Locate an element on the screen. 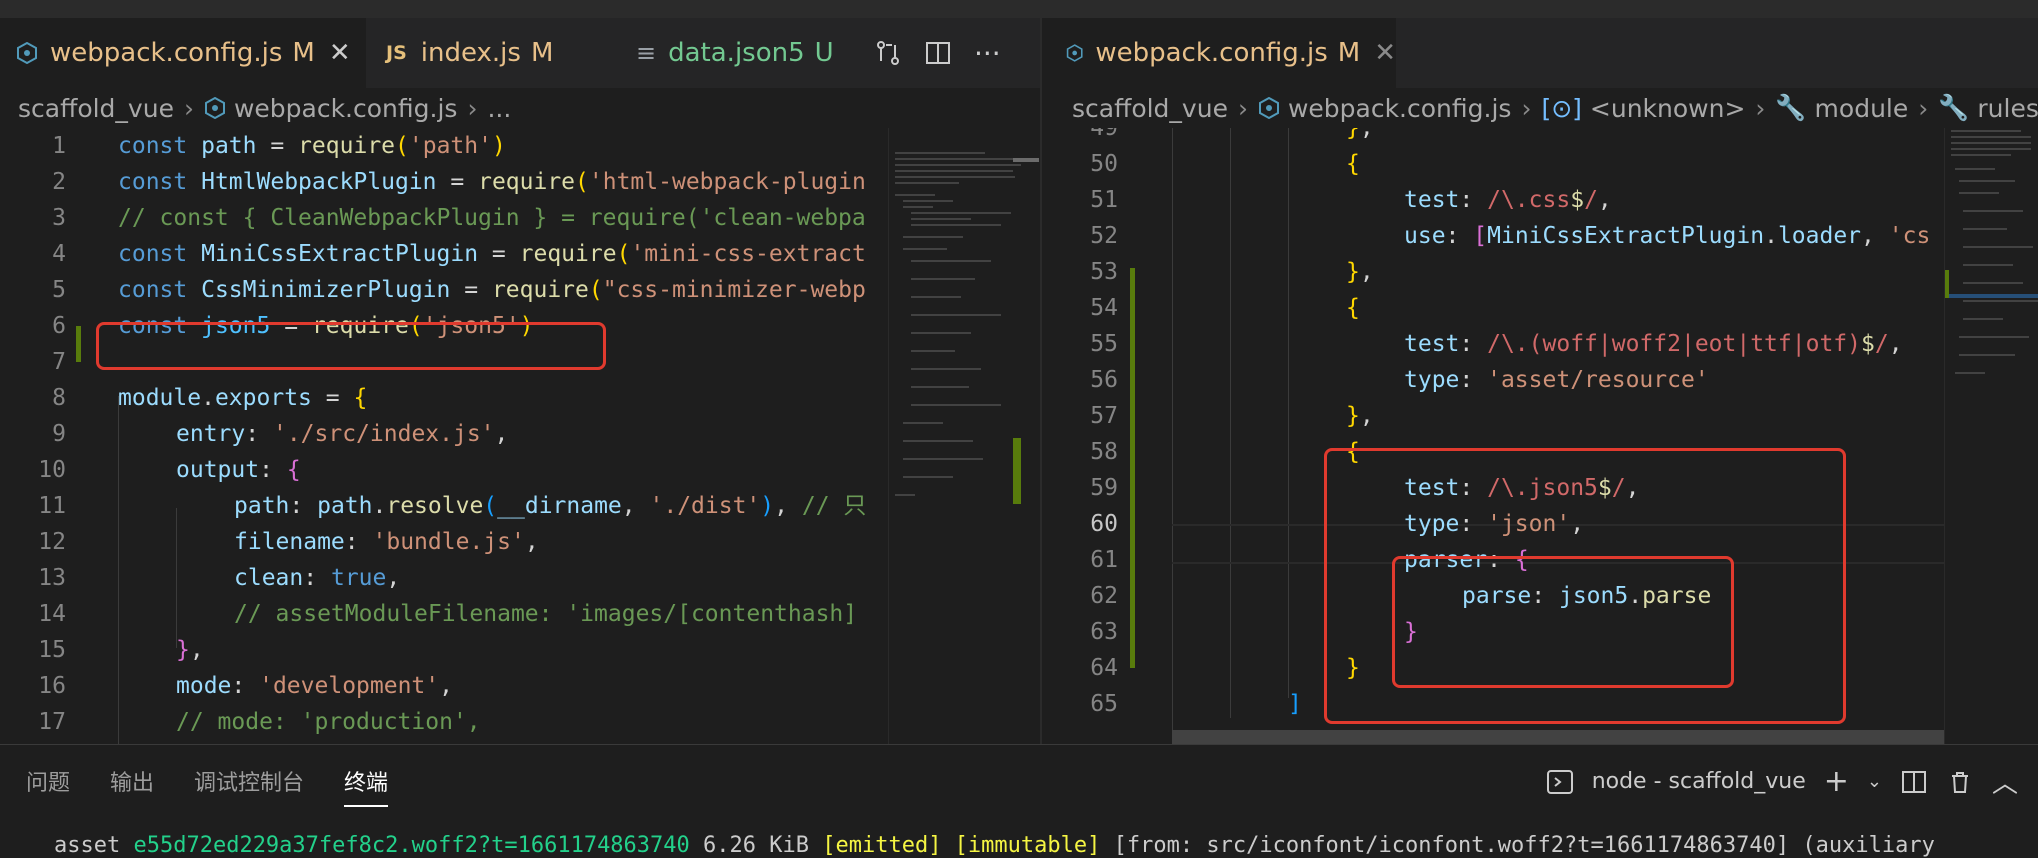 This screenshot has width=2038, height=858. code-line: 17// mode: 'production', is located at coordinates (259, 722).